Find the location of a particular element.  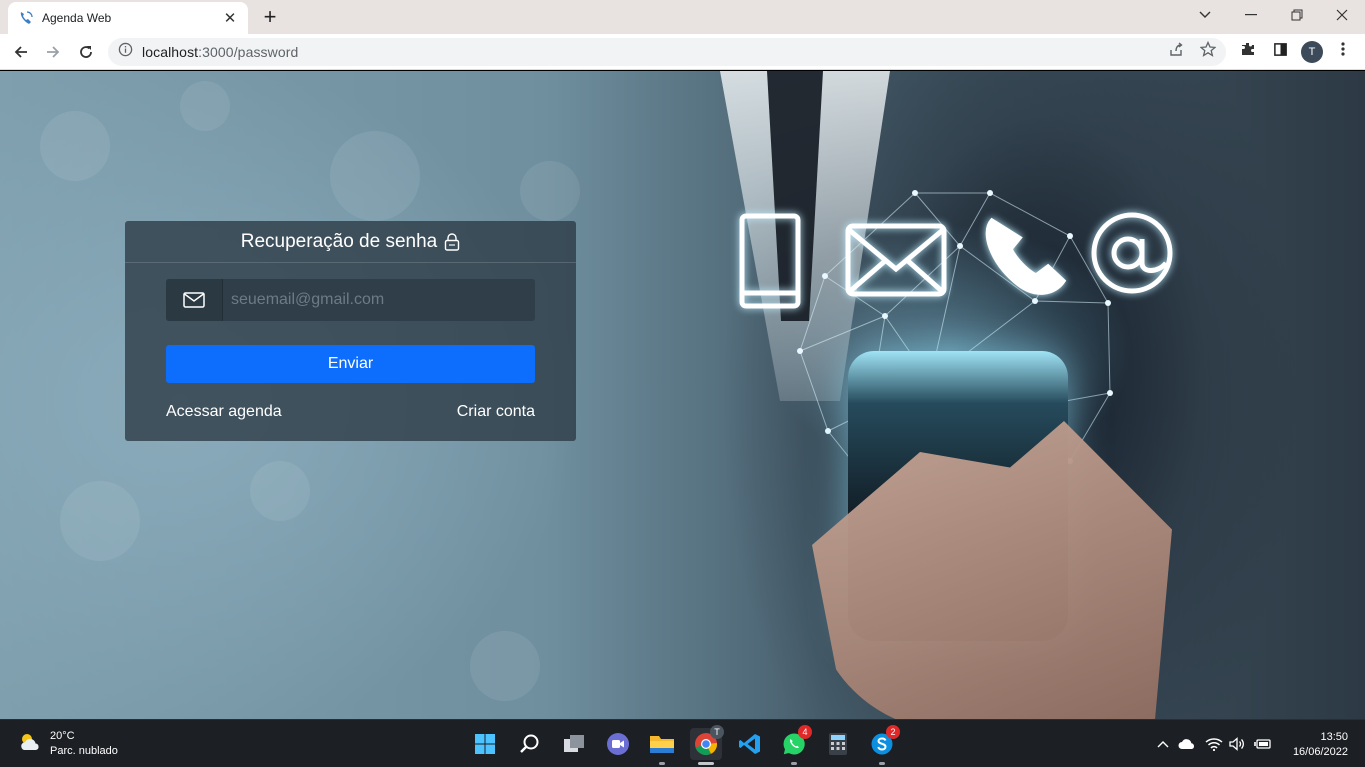

reload-icon is located at coordinates (86, 52).